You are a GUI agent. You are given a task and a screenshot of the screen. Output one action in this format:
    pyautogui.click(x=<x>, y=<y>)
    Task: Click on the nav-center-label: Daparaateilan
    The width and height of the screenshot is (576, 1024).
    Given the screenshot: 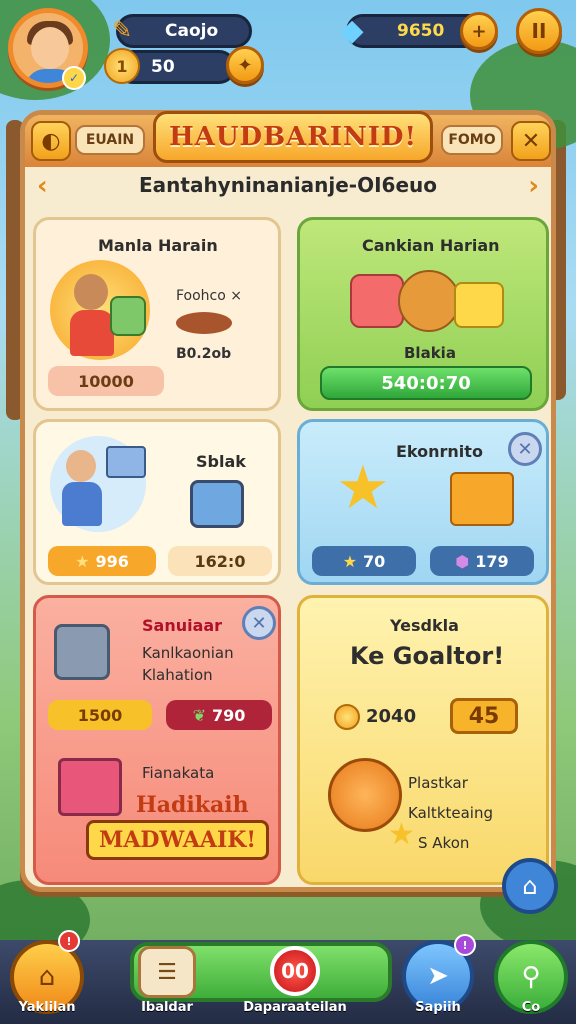 What is the action you would take?
    pyautogui.click(x=295, y=1007)
    